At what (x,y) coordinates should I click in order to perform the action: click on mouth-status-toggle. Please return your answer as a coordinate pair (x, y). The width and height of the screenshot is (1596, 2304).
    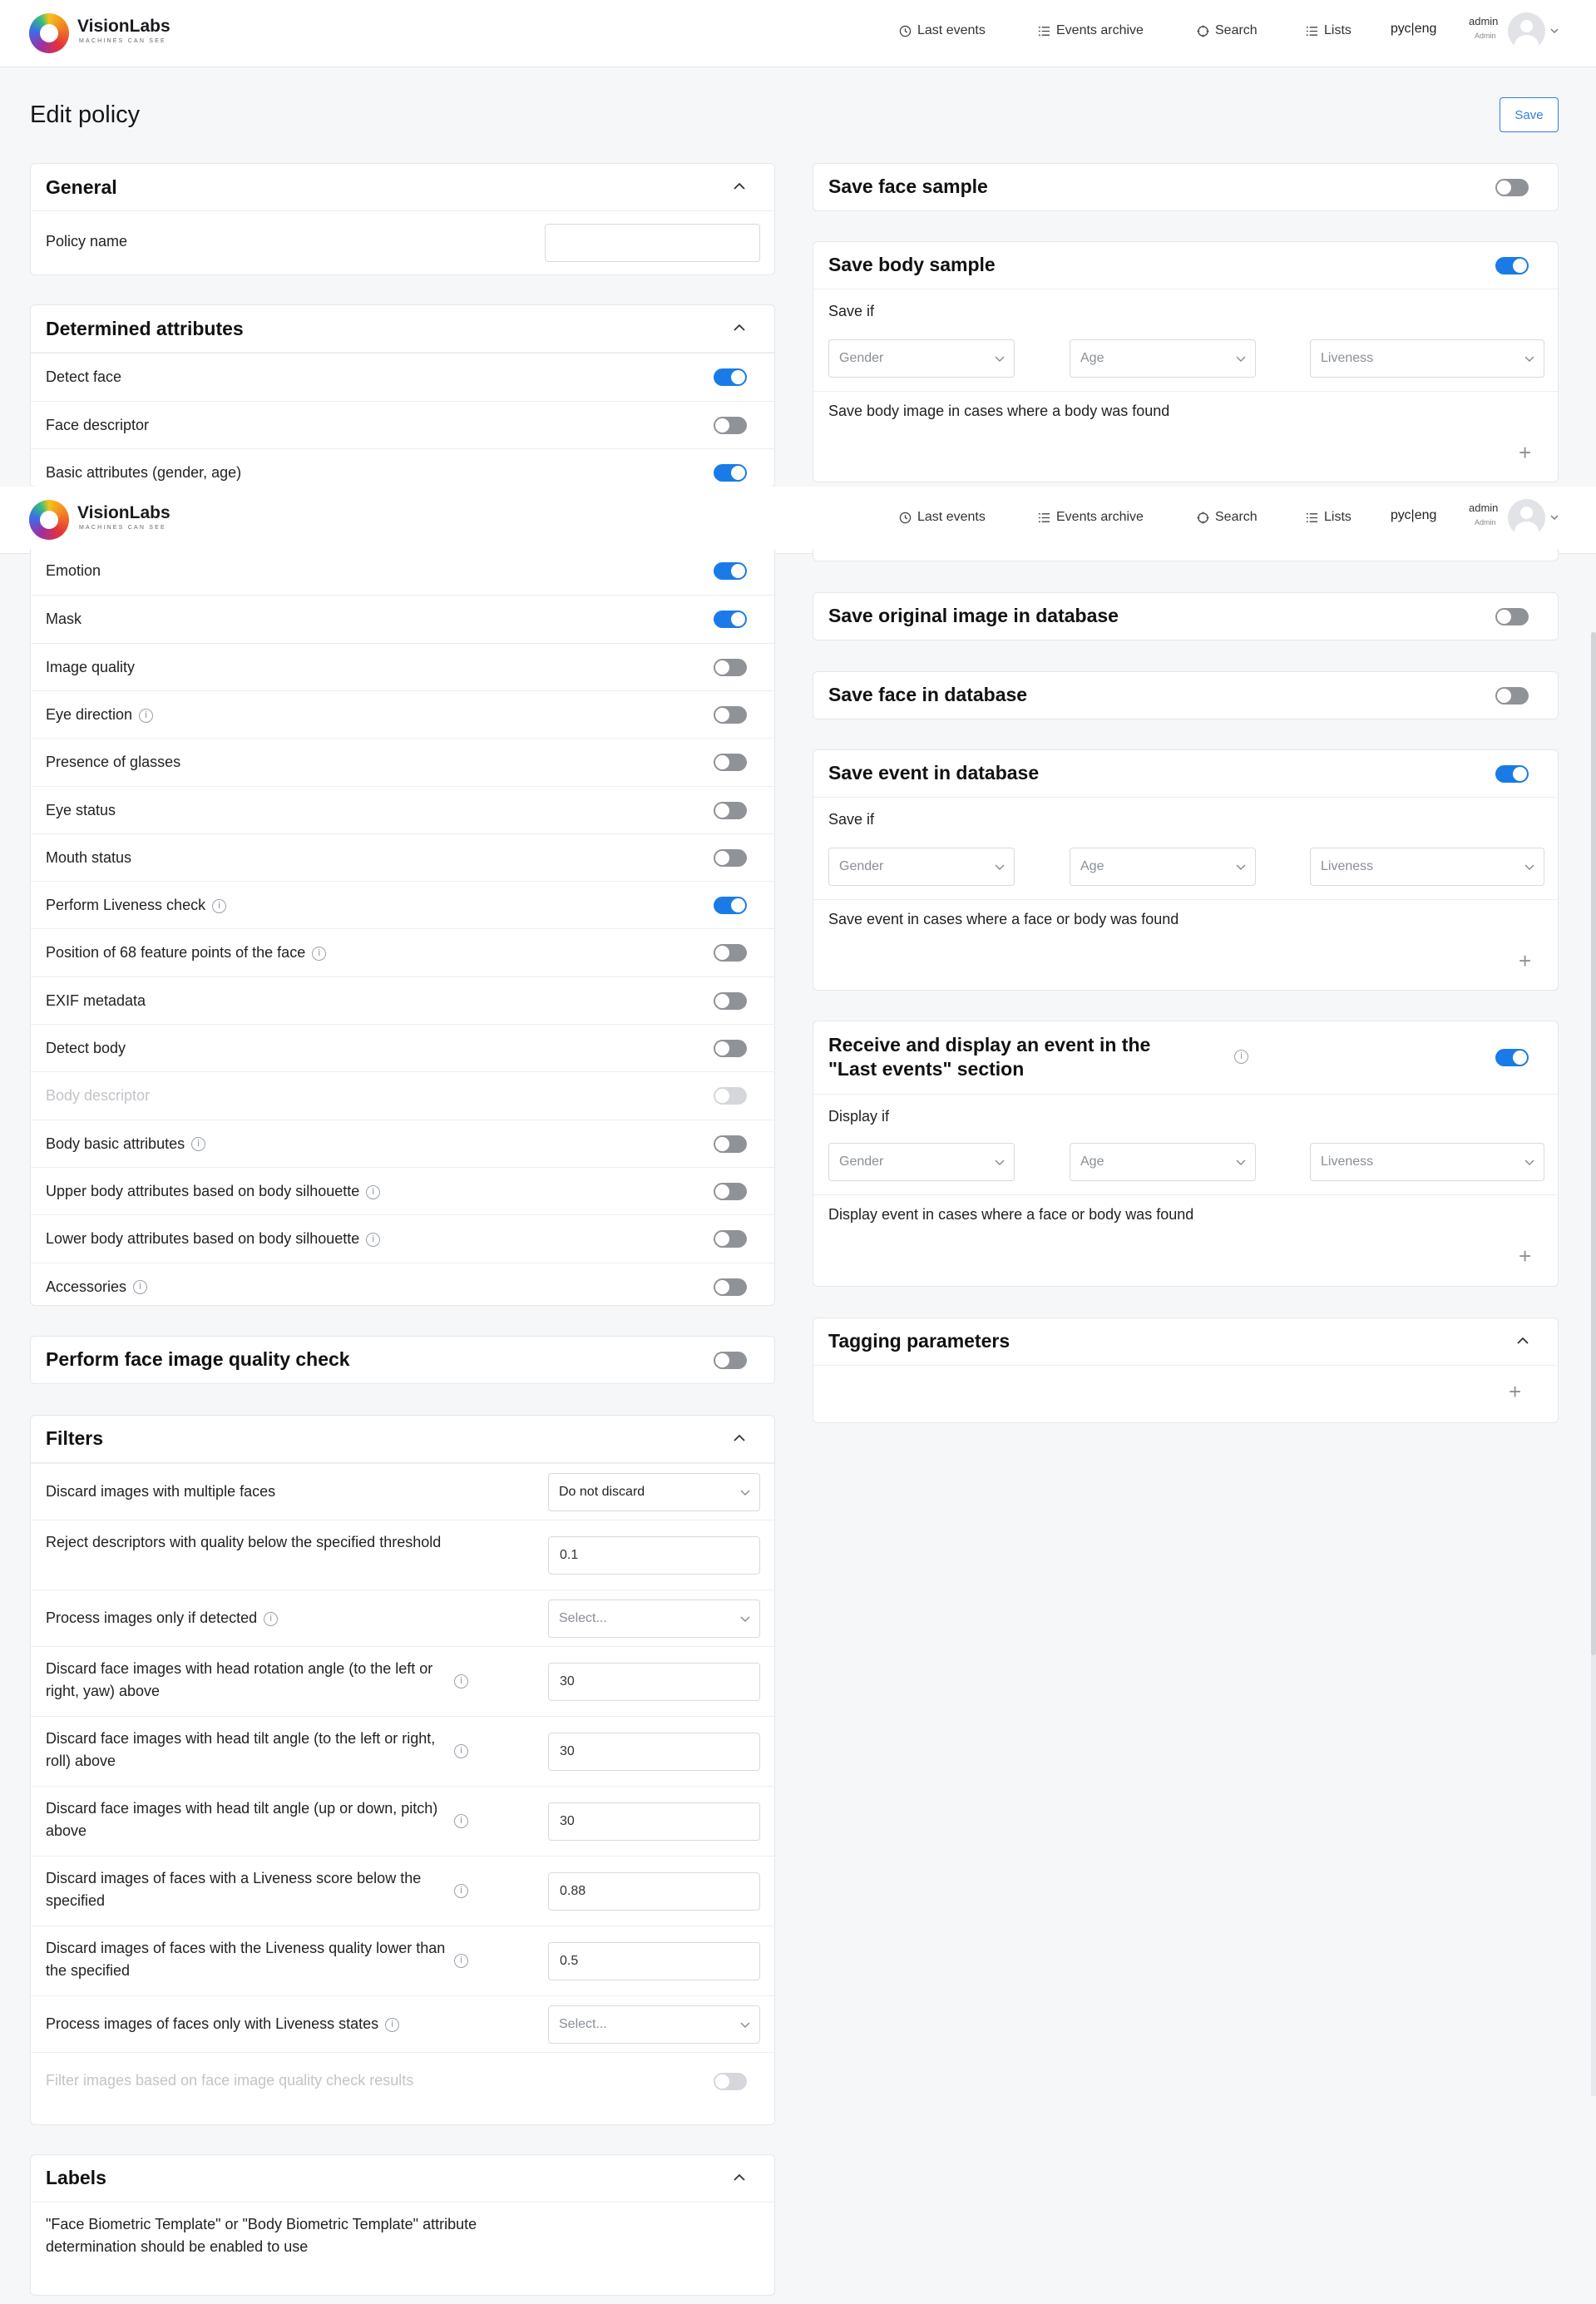
    Looking at the image, I should click on (730, 857).